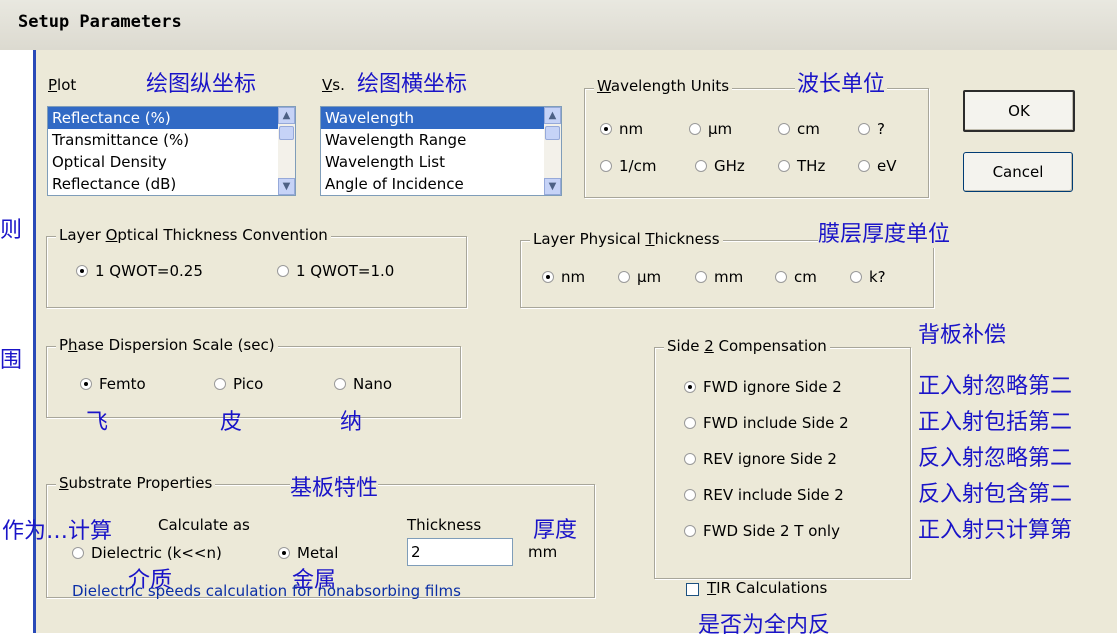 The width and height of the screenshot is (1117, 639). What do you see at coordinates (193, 235) in the screenshot?
I see `optical-thickness-legend: Layer Optical Thickness Convention` at bounding box center [193, 235].